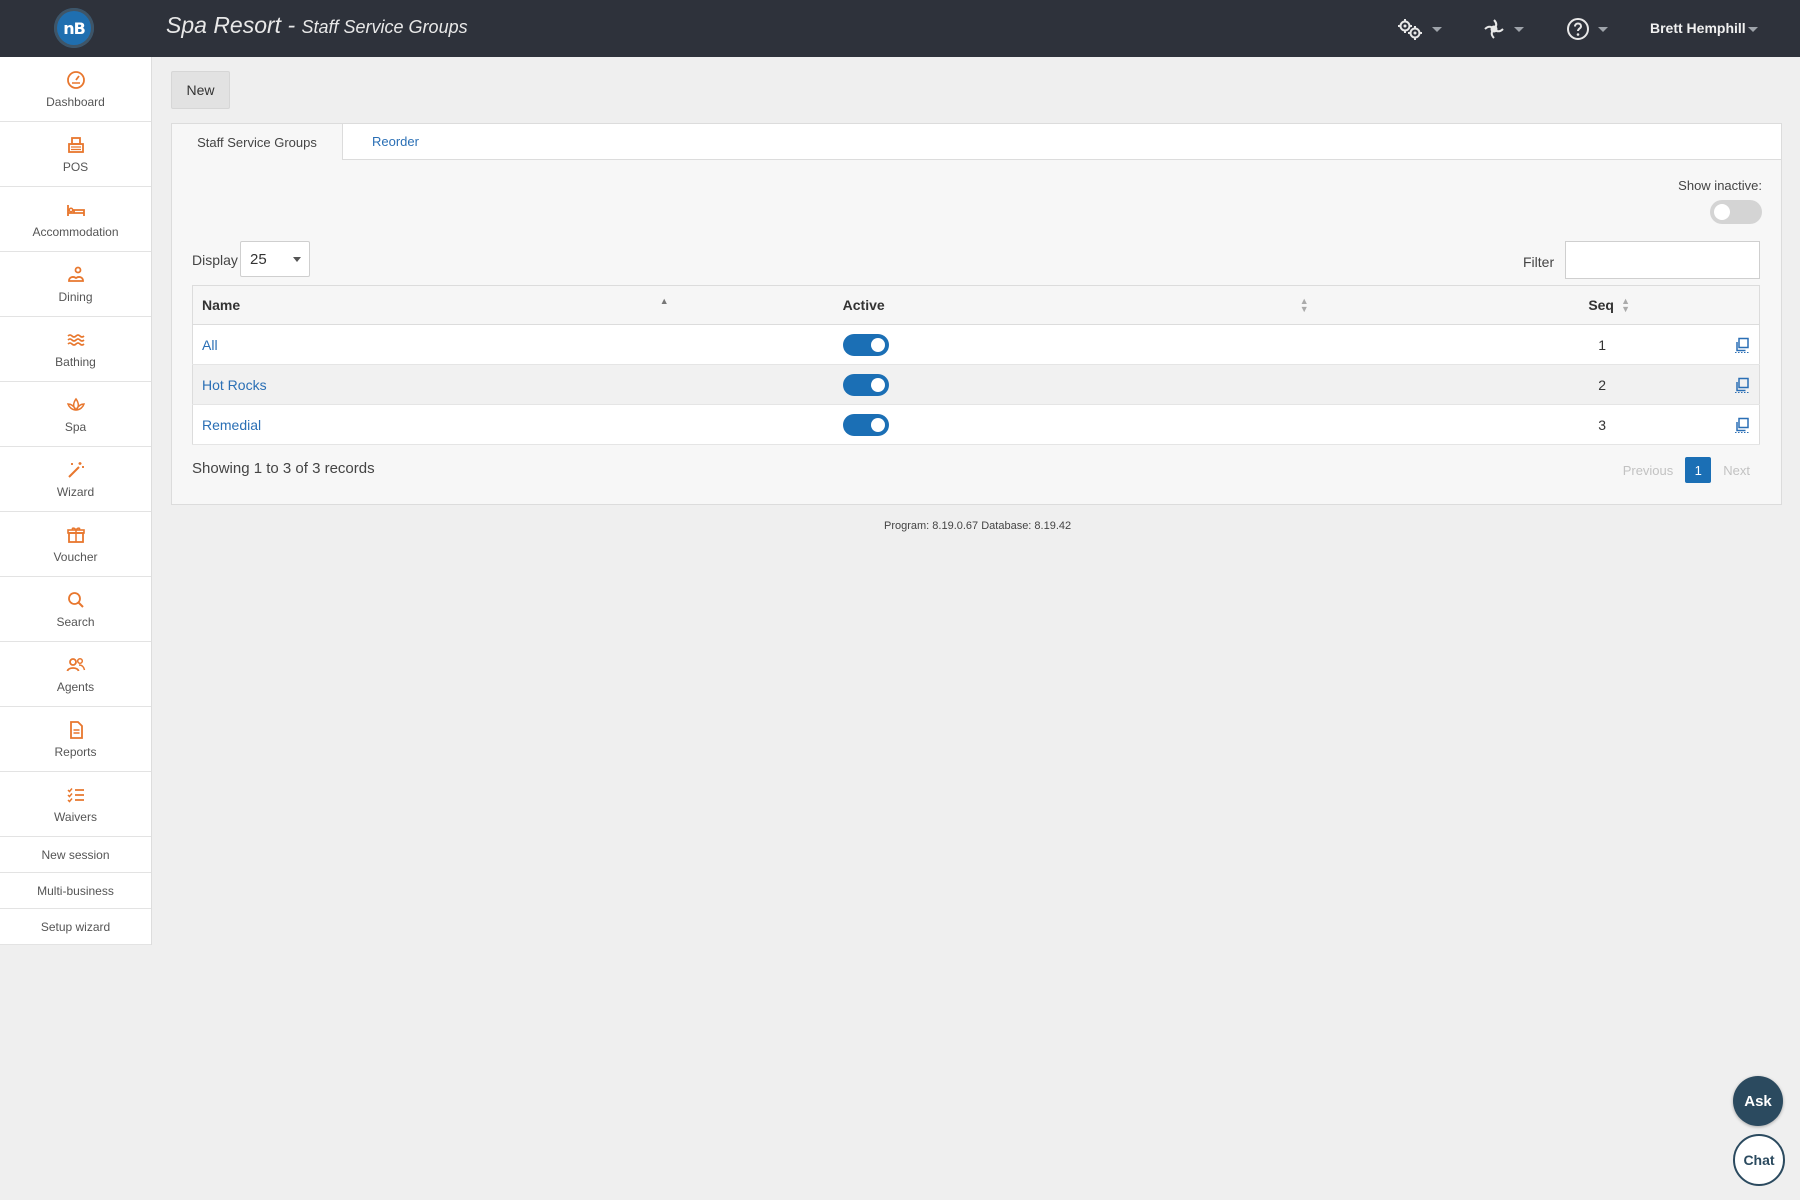 The image size is (1800, 1200). What do you see at coordinates (75, 101) in the screenshot?
I see `sidebar-item-label: Dashboard` at bounding box center [75, 101].